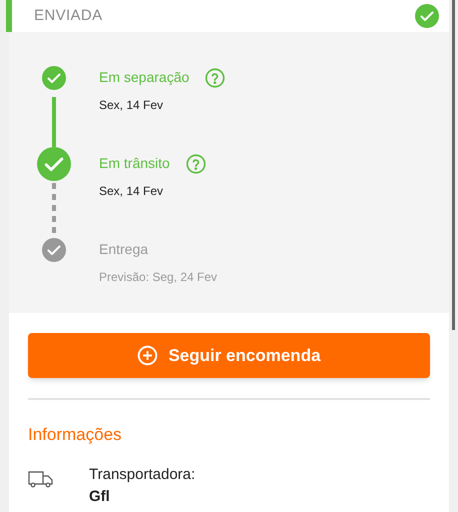  What do you see at coordinates (158, 277) in the screenshot?
I see `step-date: Previsão: Seg, 24 Fev` at bounding box center [158, 277].